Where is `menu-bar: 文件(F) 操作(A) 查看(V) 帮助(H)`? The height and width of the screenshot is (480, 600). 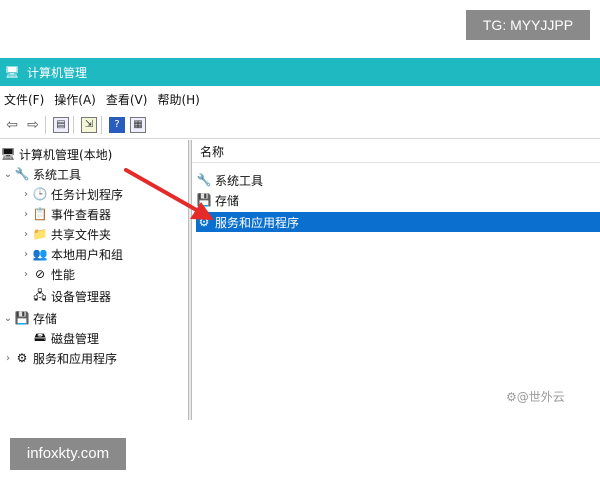 menu-bar: 文件(F) 操作(A) 查看(V) 帮助(H) is located at coordinates (300, 99).